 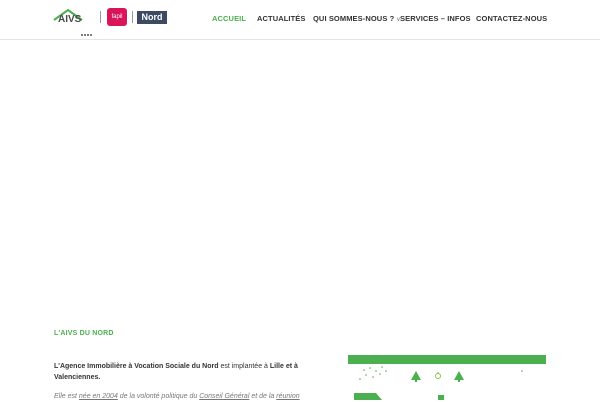 What do you see at coordinates (438, 376) in the screenshot?
I see `circle-icon` at bounding box center [438, 376].